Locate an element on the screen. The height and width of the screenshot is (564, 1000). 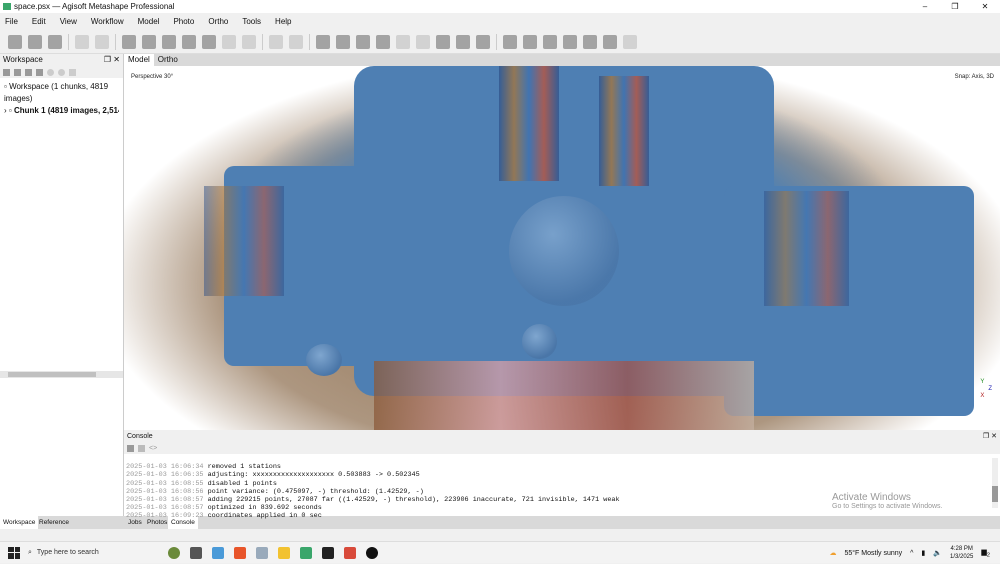
shapes-icon is located at coordinates (590, 41).